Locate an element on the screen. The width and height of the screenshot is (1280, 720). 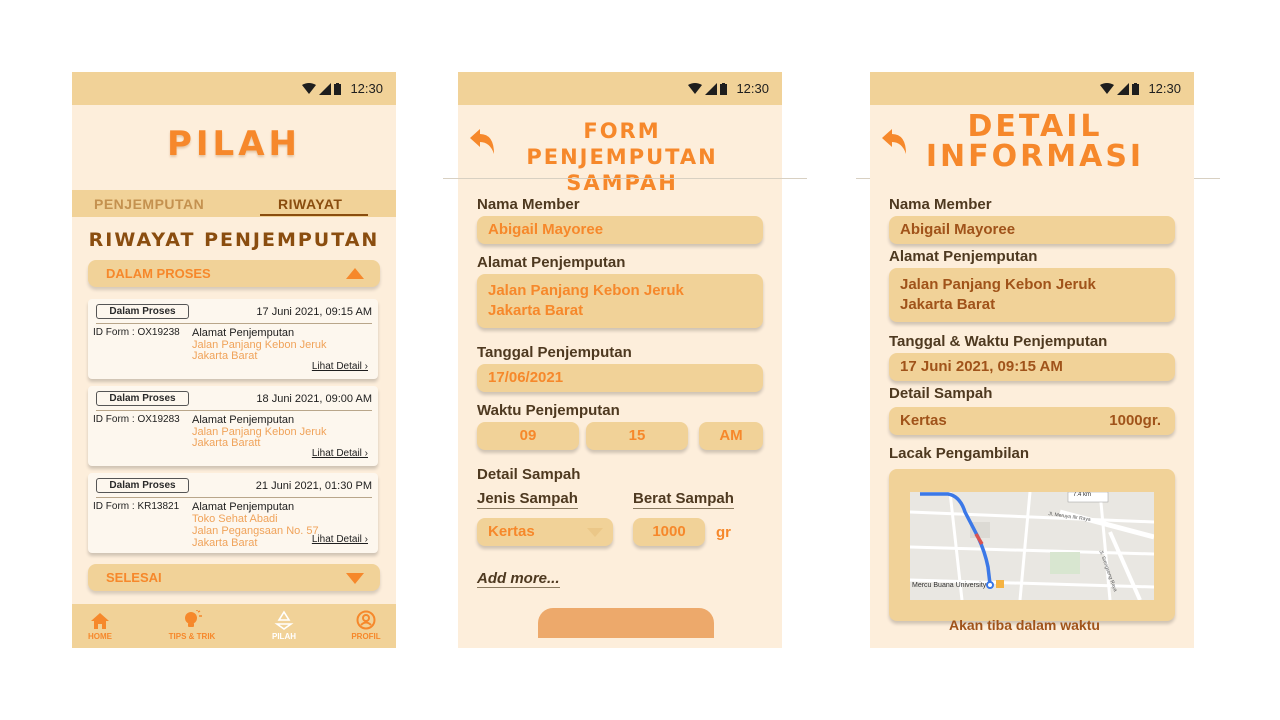
header-divider is located at coordinates (625, 178).